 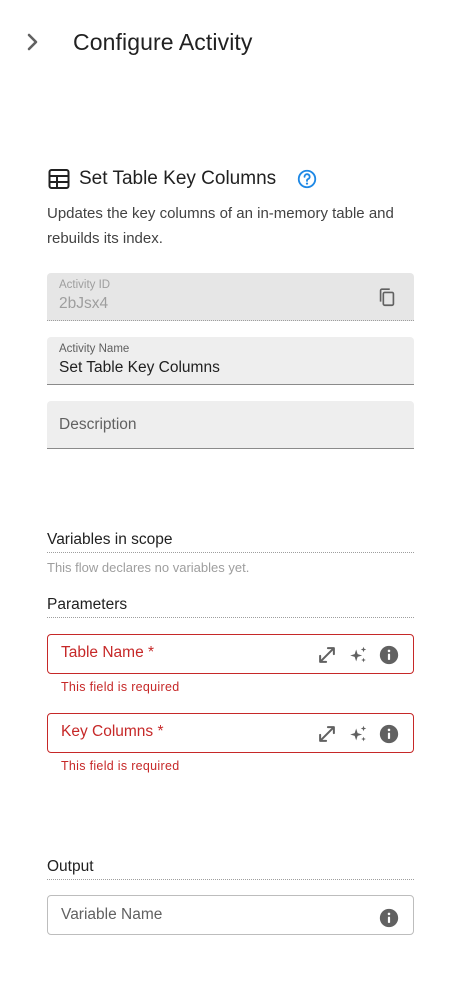 I want to click on description-field: Description, so click(x=230, y=425).